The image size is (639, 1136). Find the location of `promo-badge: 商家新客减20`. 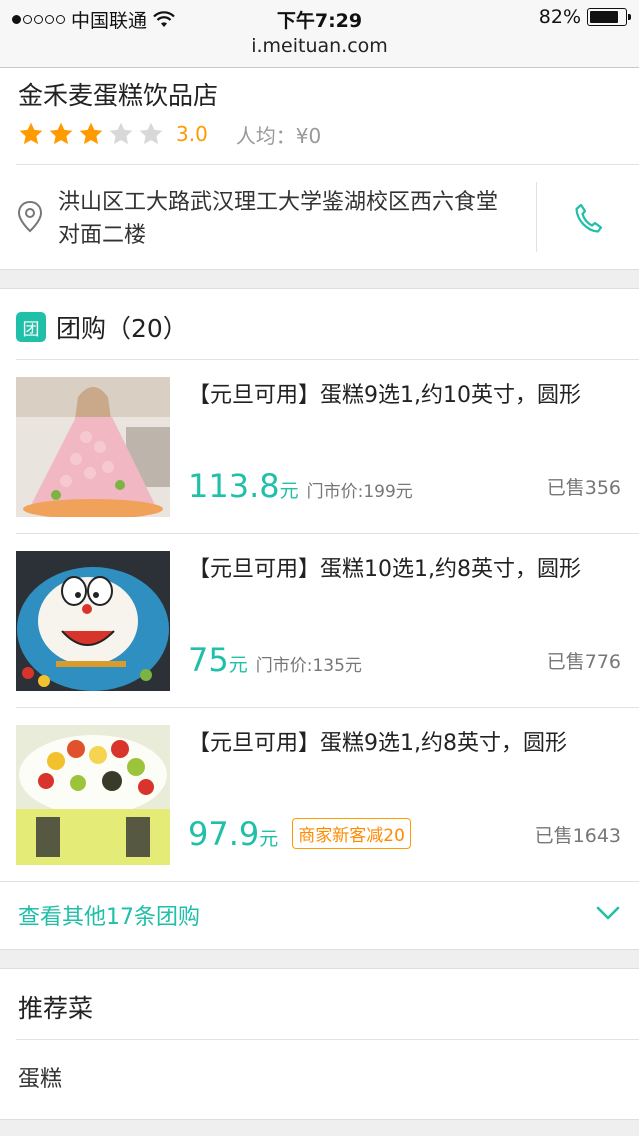

promo-badge: 商家新客减20 is located at coordinates (351, 833).